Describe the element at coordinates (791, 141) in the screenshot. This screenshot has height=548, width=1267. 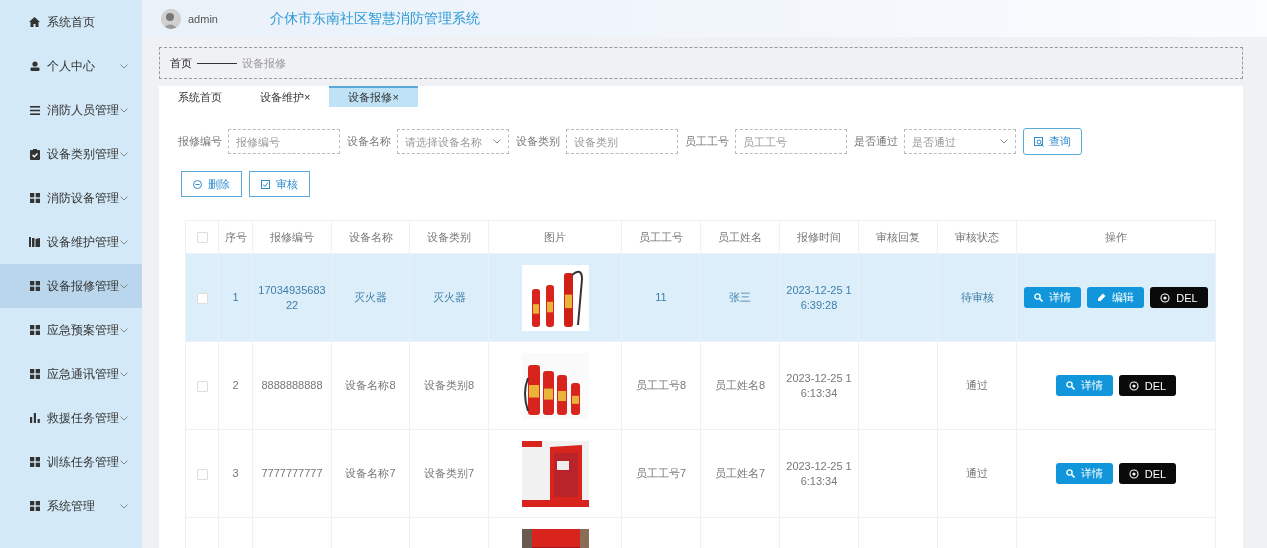
I see `input-field: 员工工号` at that location.